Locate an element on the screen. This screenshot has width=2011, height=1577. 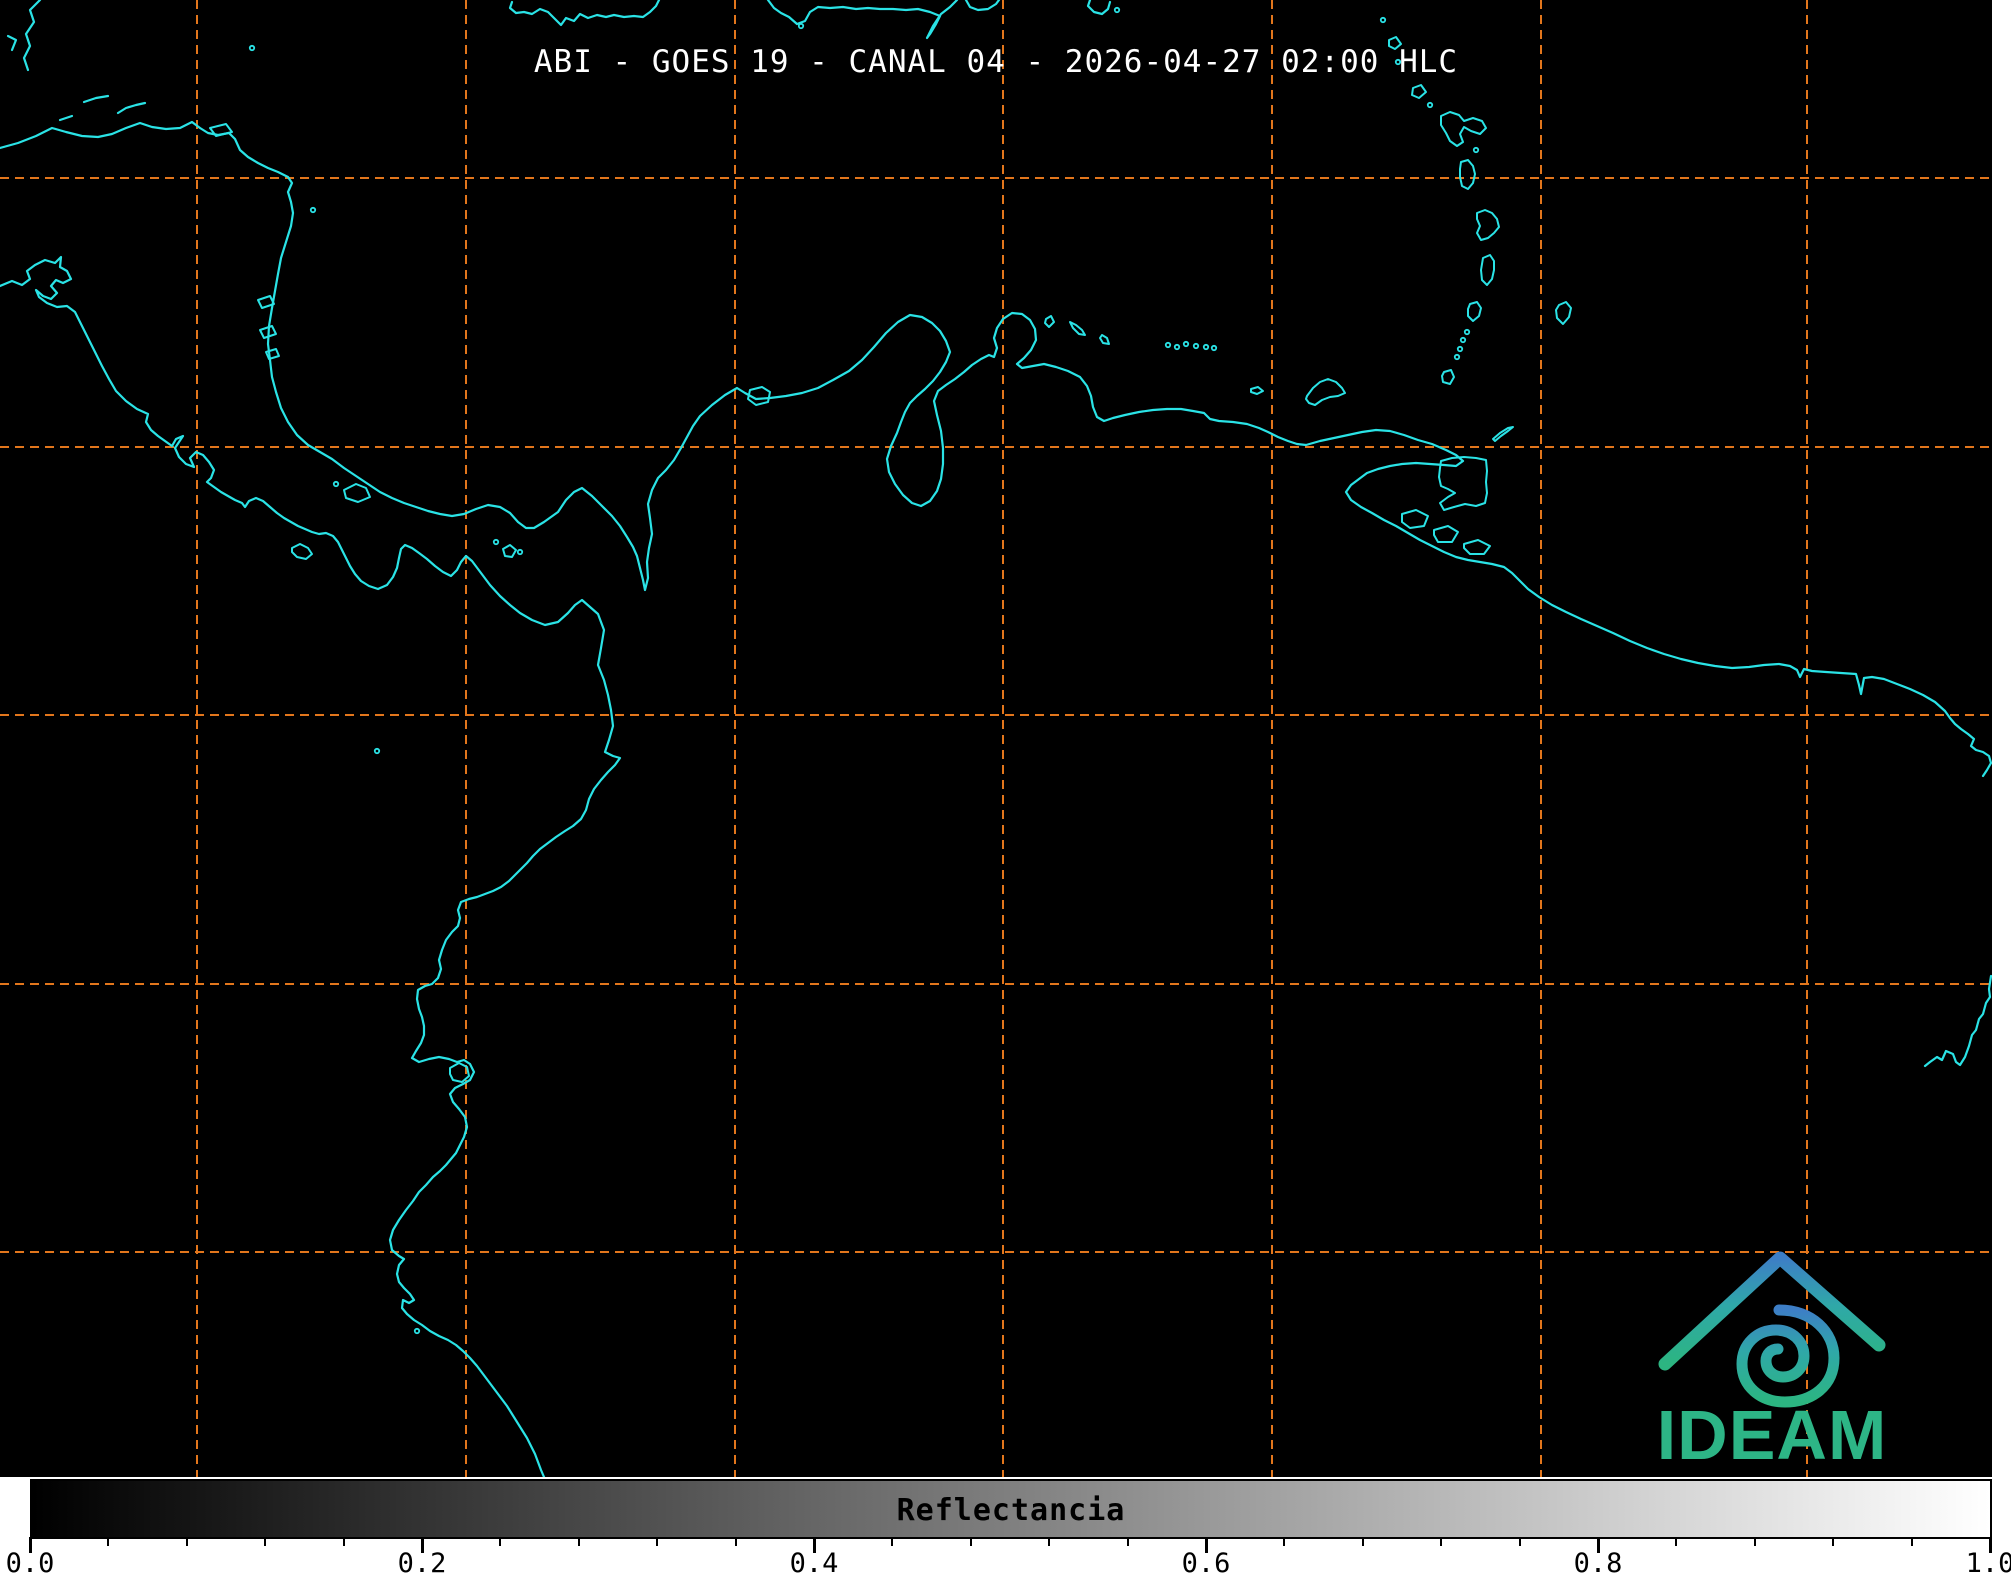
island-guadeloupe is located at coordinates (1463, 129).